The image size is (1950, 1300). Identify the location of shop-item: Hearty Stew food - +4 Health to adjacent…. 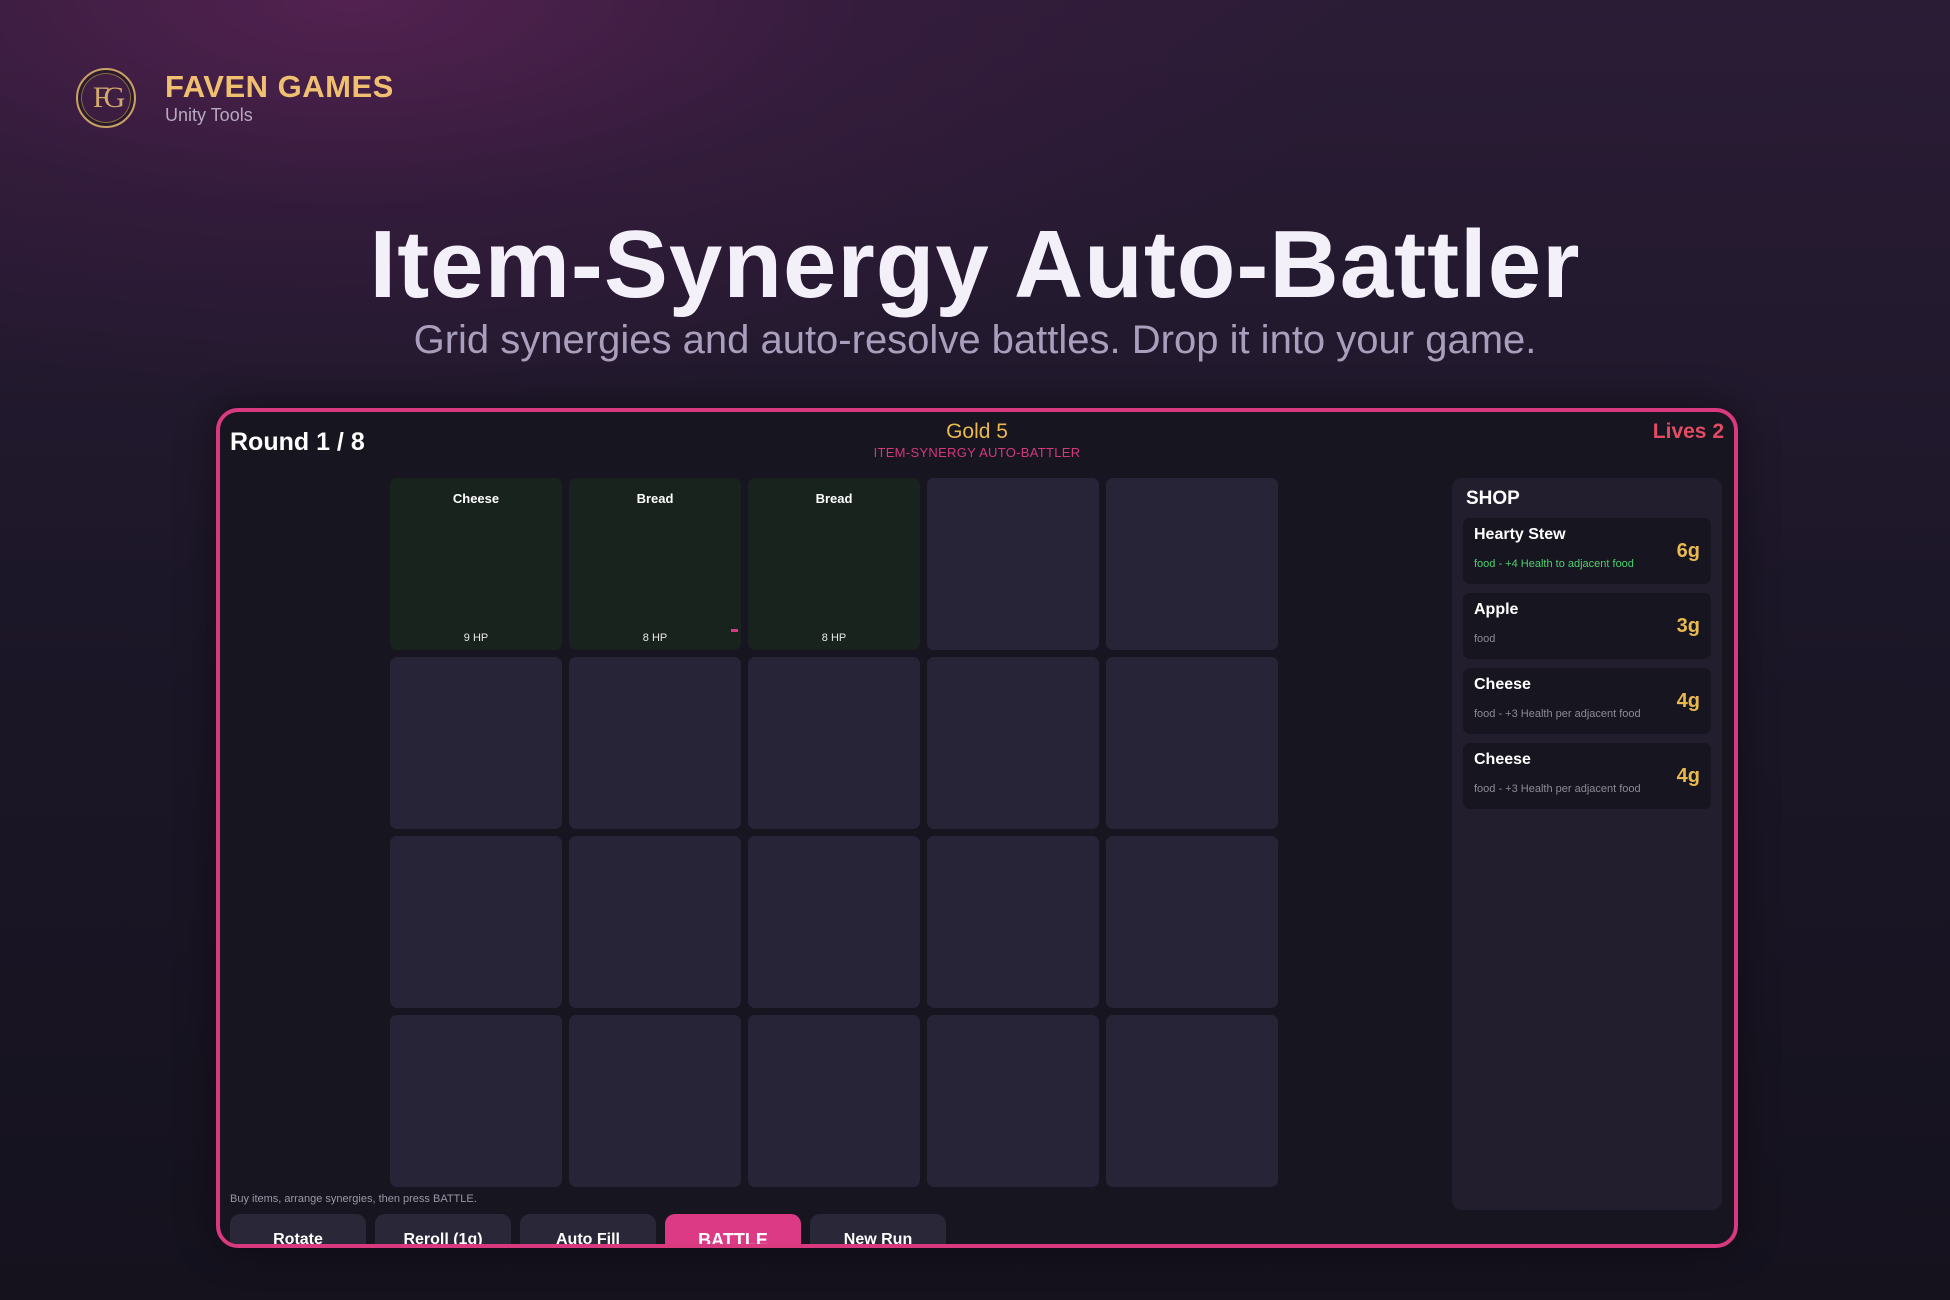
(1587, 551).